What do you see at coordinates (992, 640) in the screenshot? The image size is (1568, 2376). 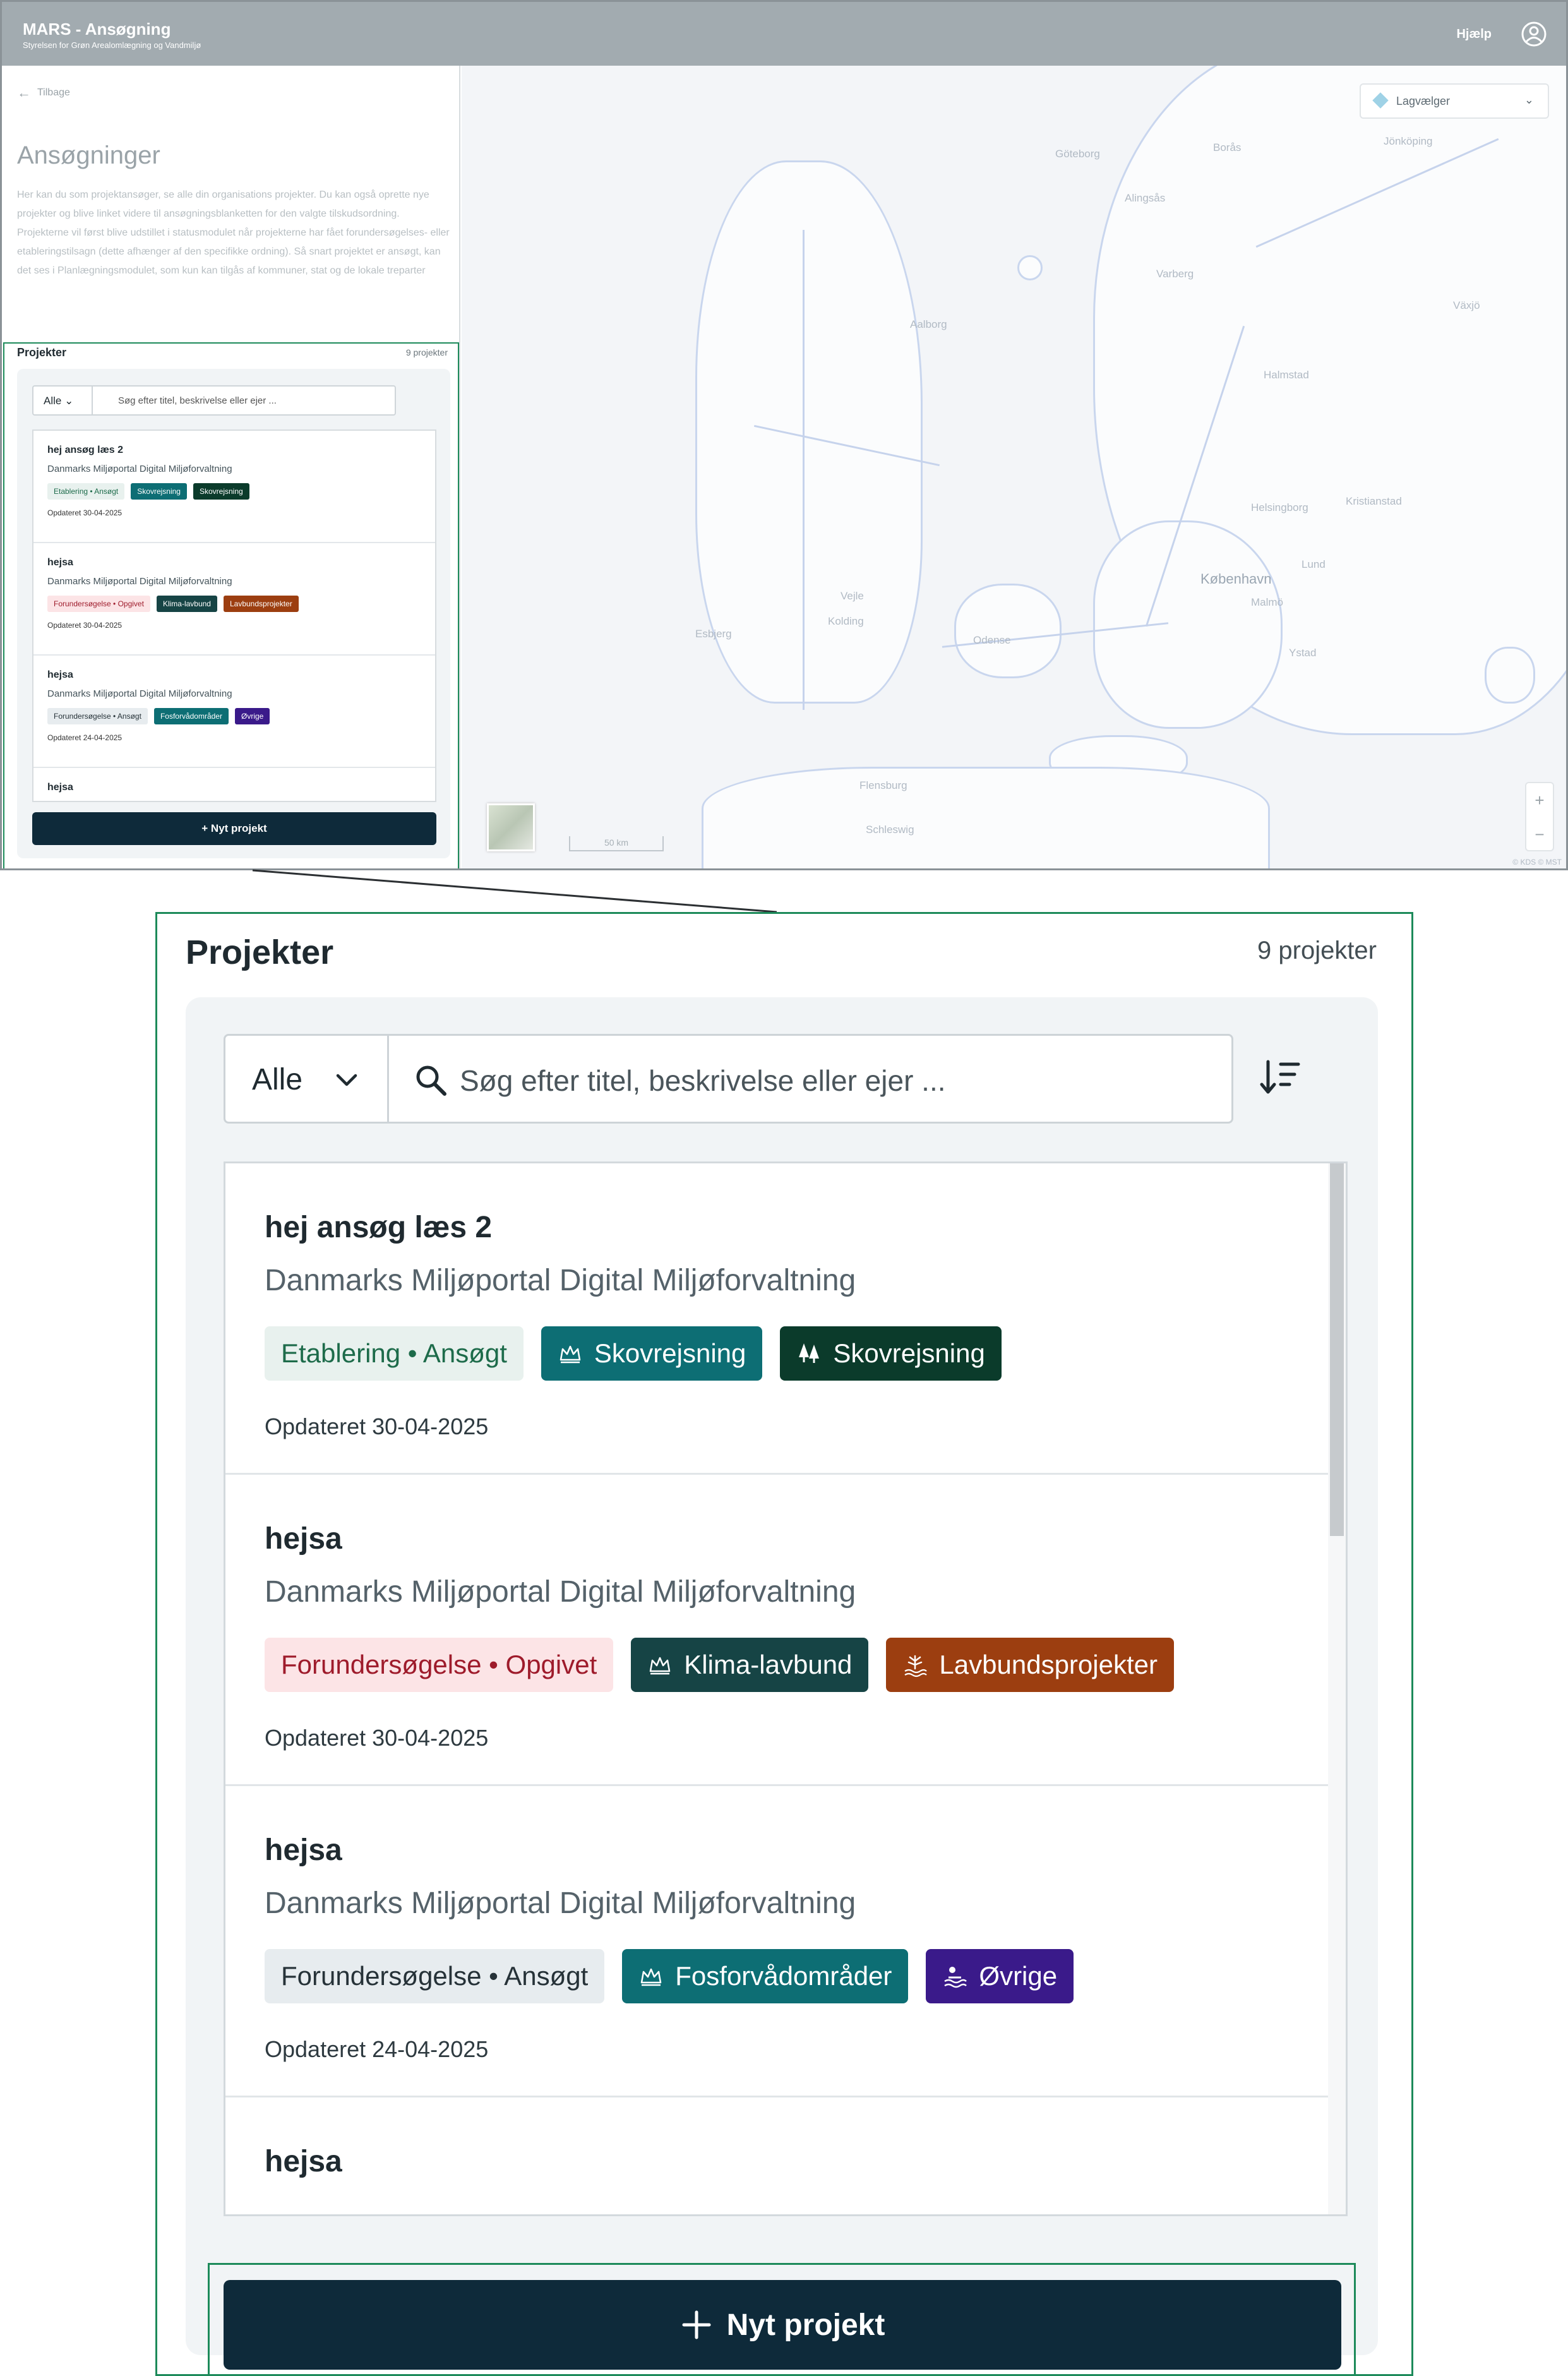 I see `city-label: Odense` at bounding box center [992, 640].